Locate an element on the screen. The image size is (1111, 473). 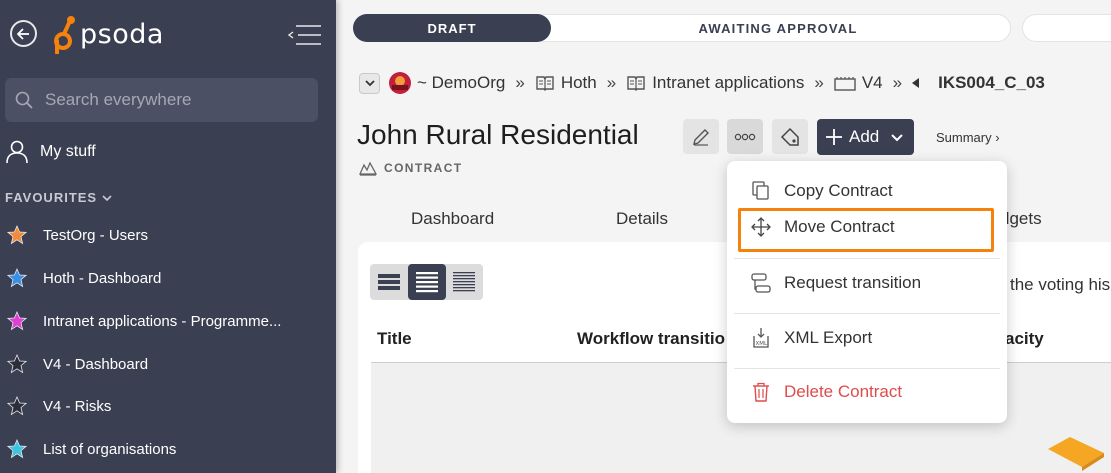
menu-item-label: Delete Contract is located at coordinates (843, 391).